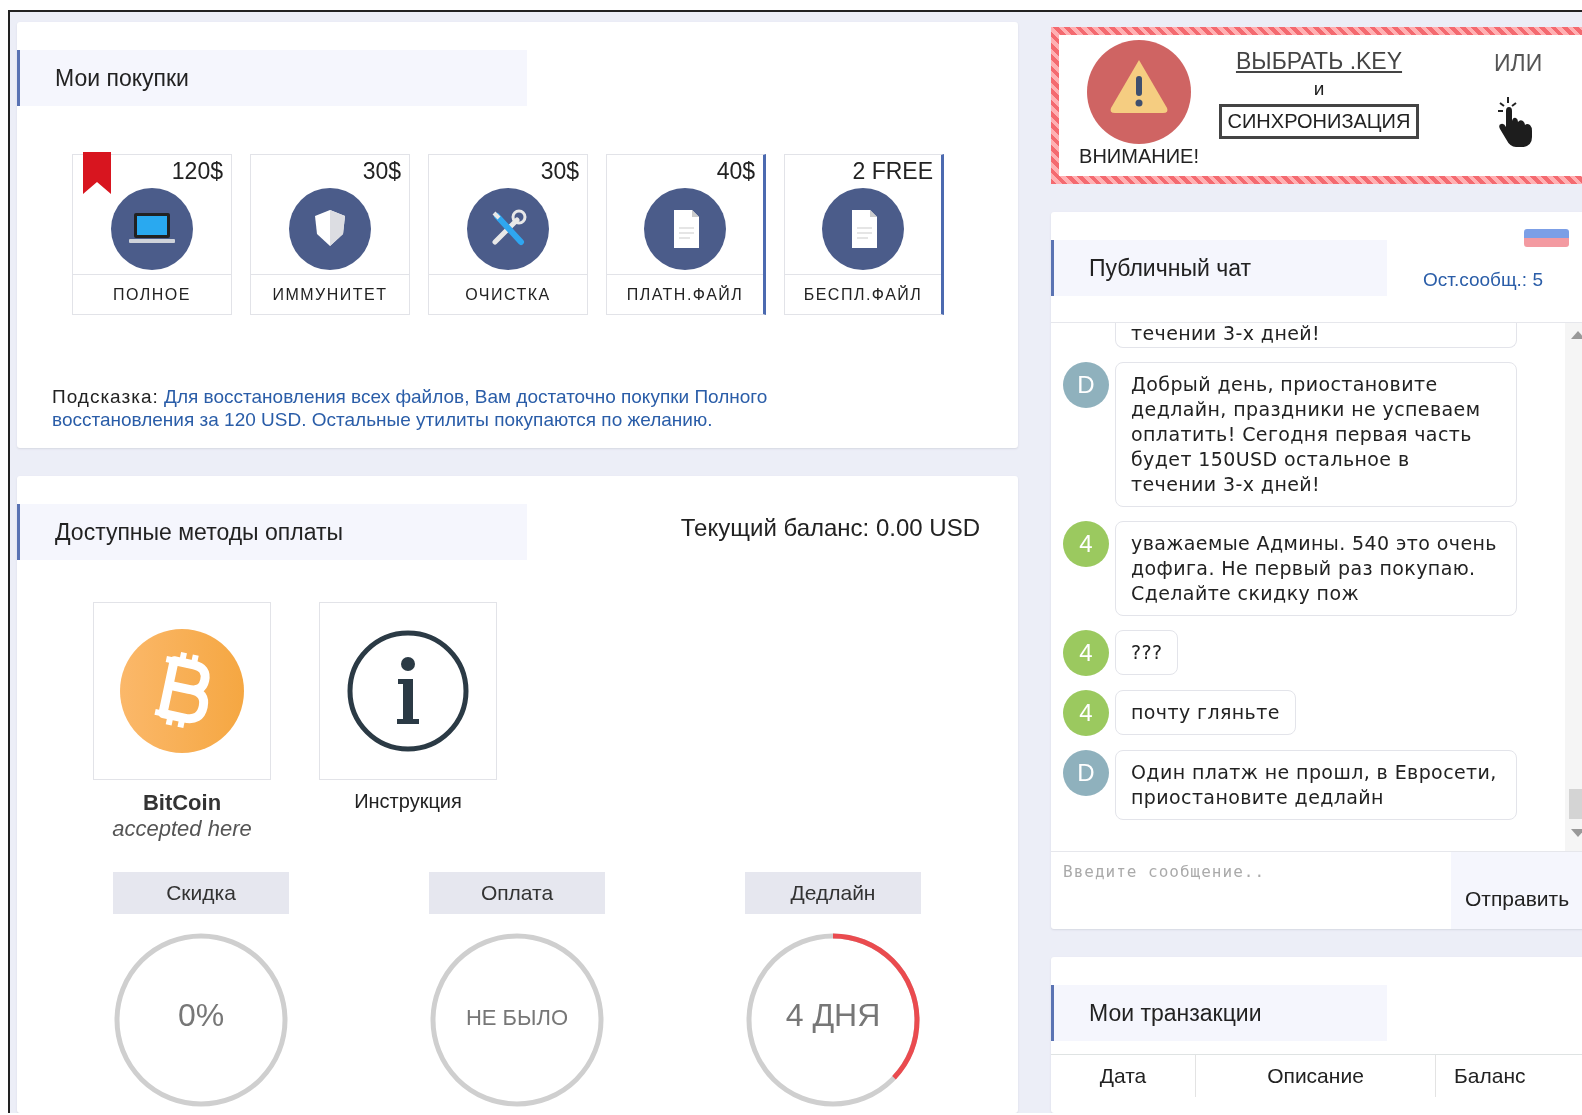 The height and width of the screenshot is (1115, 1582). What do you see at coordinates (1316, 335) in the screenshot?
I see `message-bubble: течении 3-х дней!` at bounding box center [1316, 335].